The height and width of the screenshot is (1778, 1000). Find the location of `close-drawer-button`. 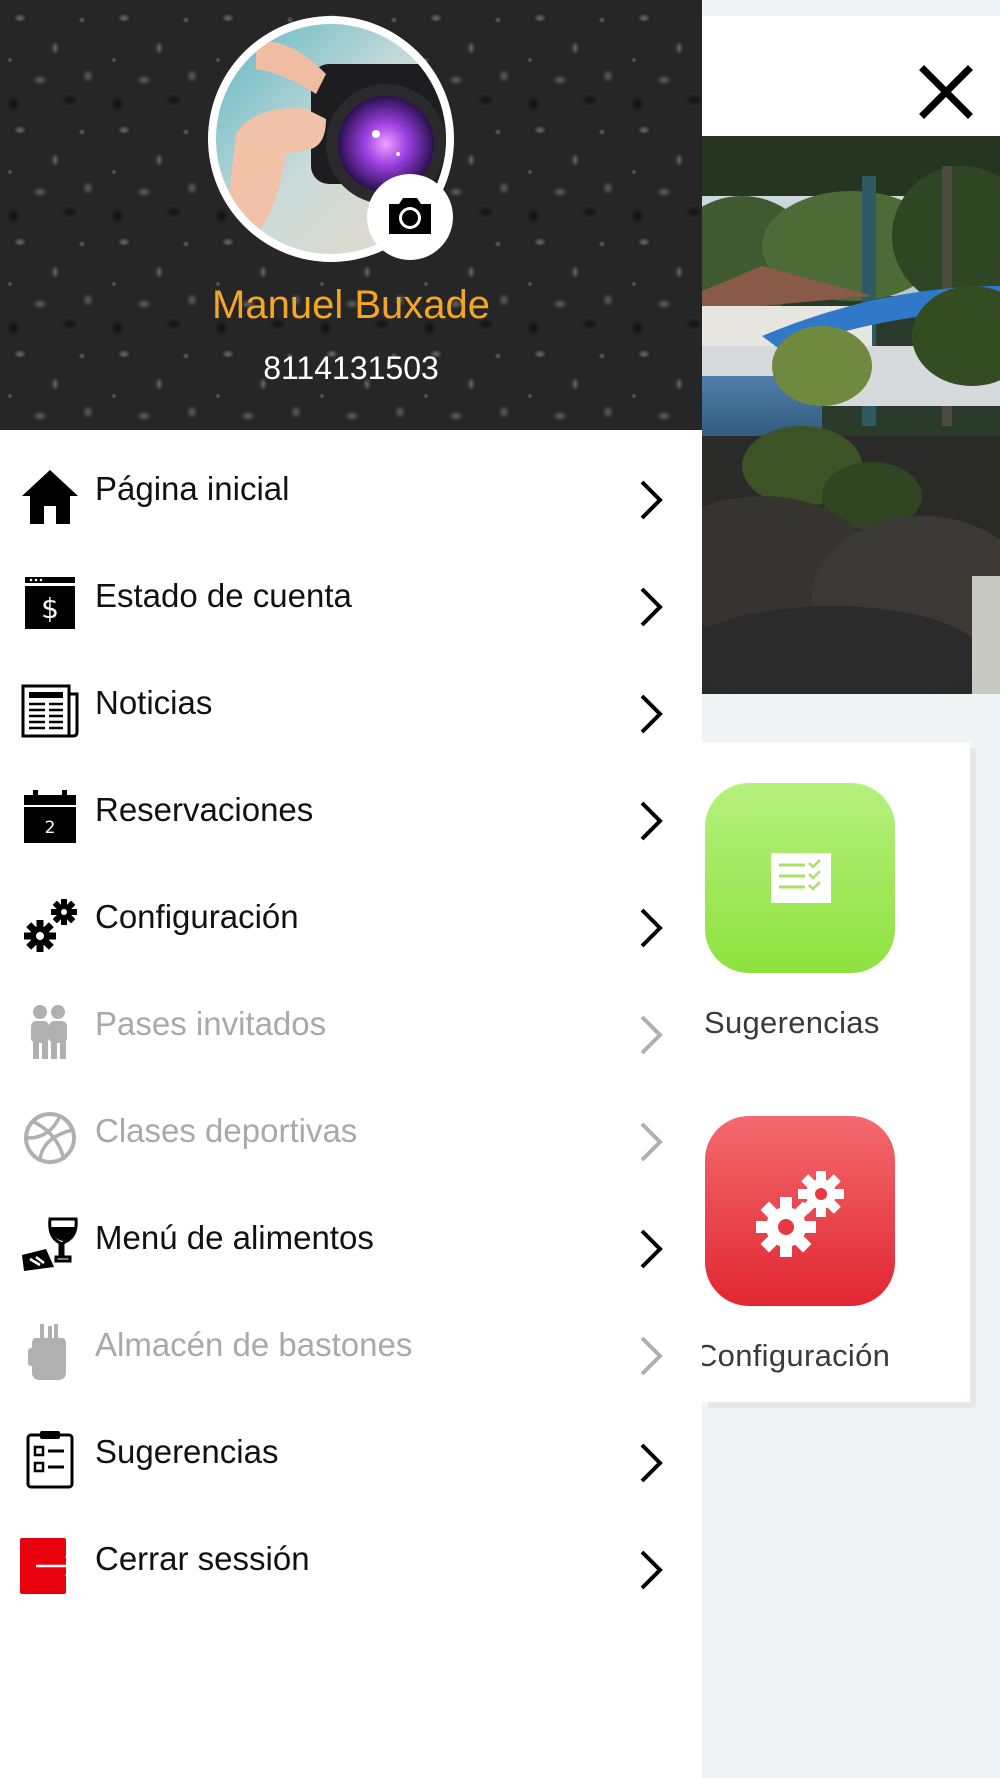

close-drawer-button is located at coordinates (946, 92).